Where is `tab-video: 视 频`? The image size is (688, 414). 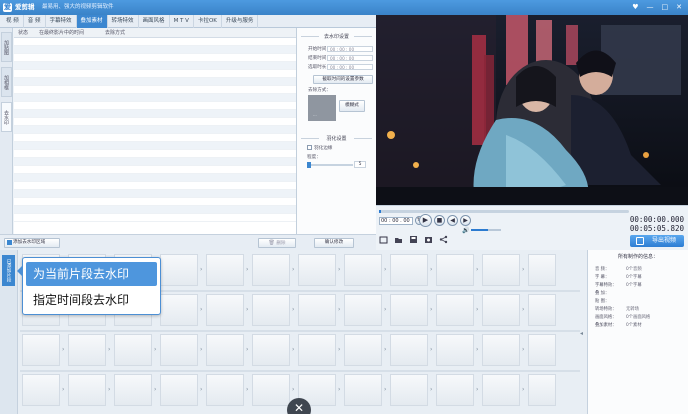
tab-video: 视 频 is located at coordinates (13, 21).